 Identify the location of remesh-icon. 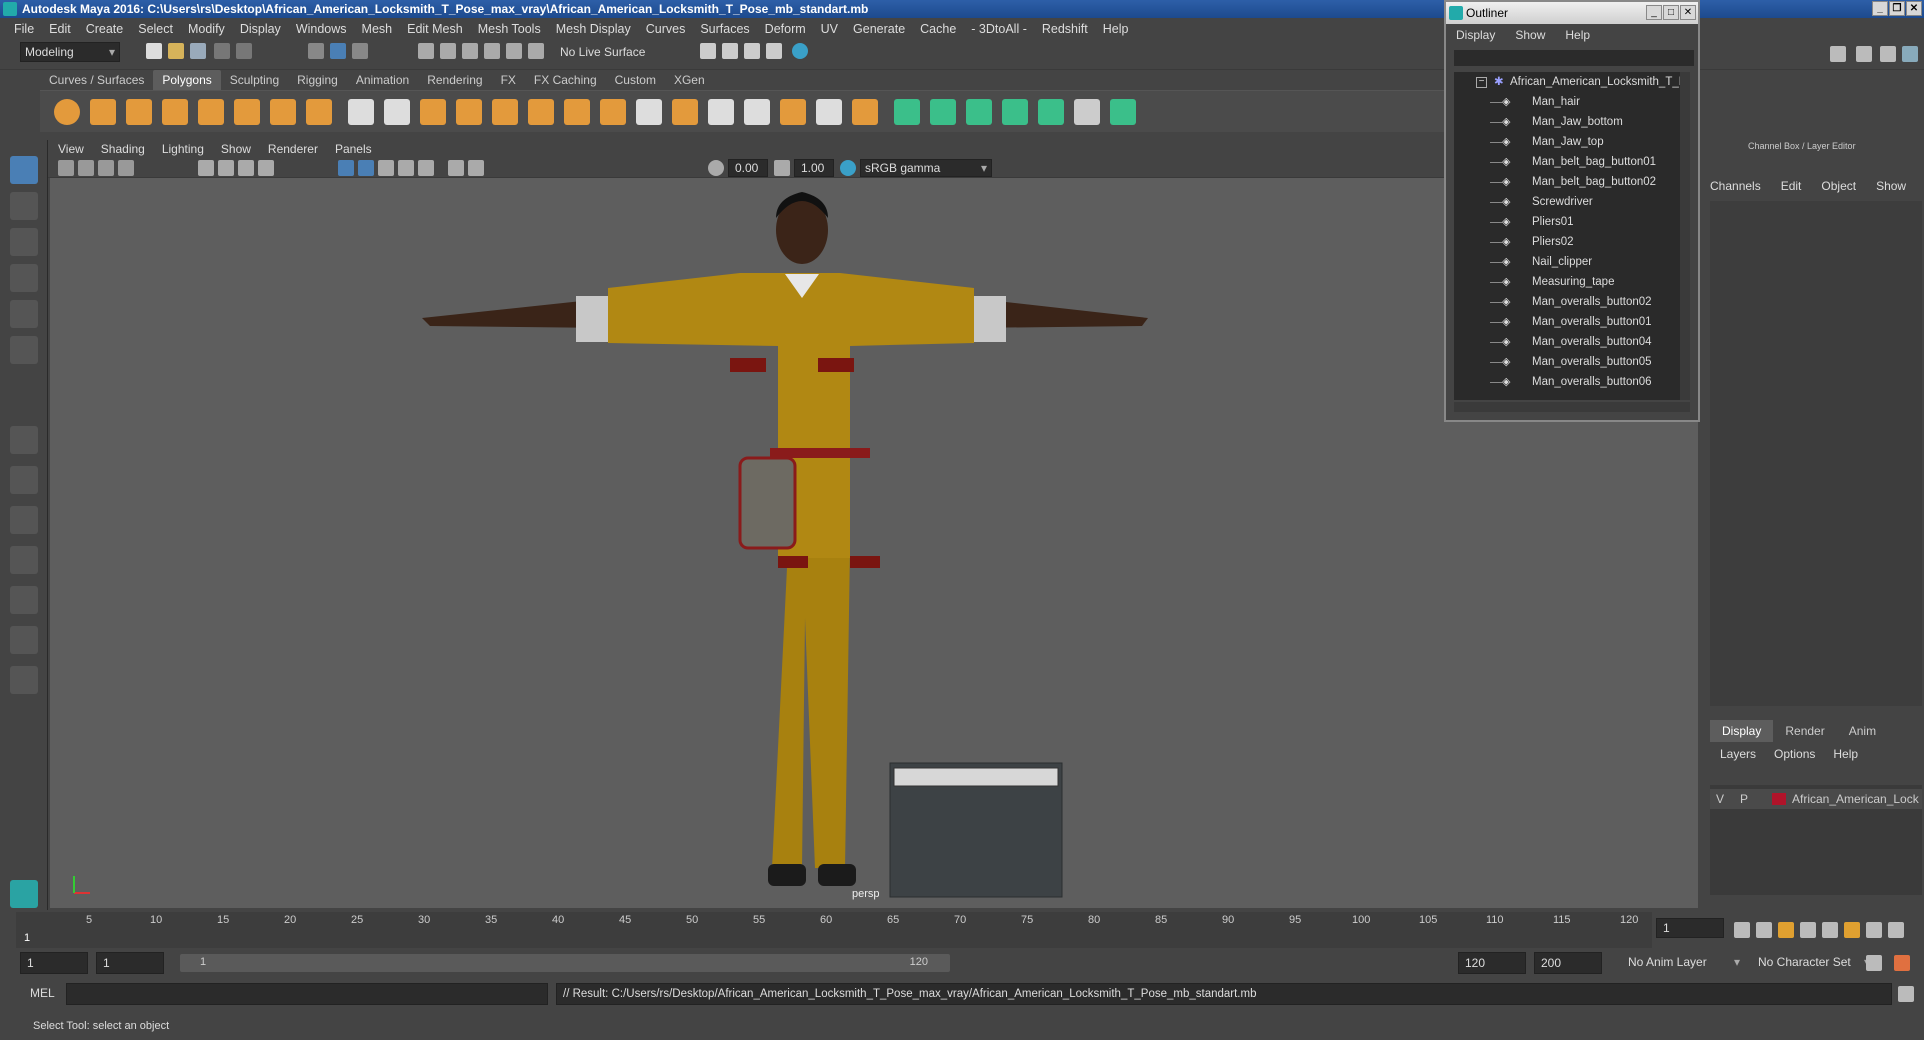
(541, 112).